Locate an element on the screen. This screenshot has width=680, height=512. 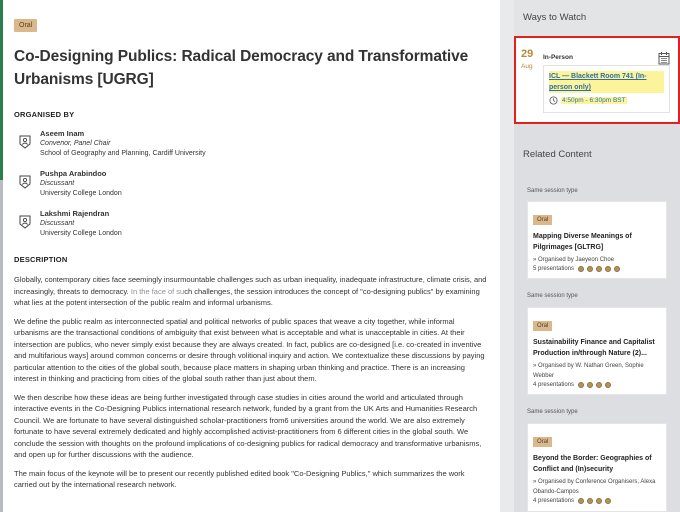
session-time-text: 4:50pm - 6:30pm BST is located at coordinates (594, 100).